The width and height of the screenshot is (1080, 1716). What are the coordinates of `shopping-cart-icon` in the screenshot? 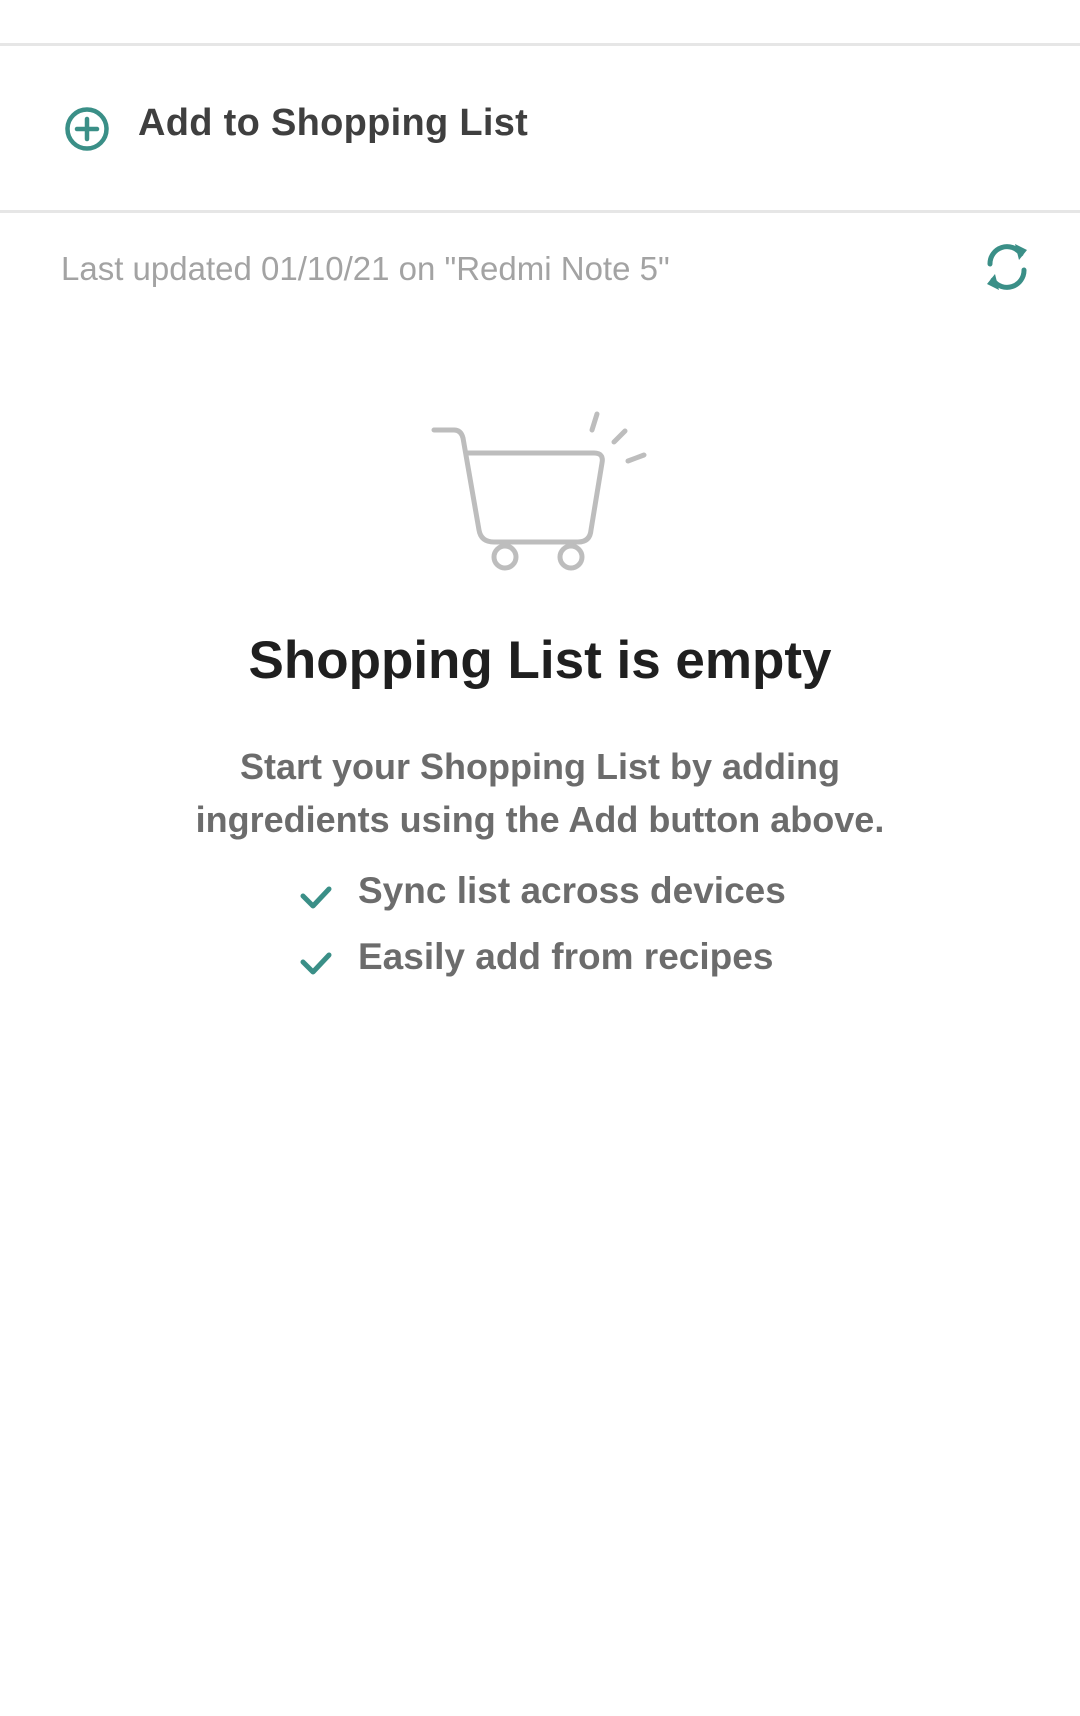 It's located at (539, 491).